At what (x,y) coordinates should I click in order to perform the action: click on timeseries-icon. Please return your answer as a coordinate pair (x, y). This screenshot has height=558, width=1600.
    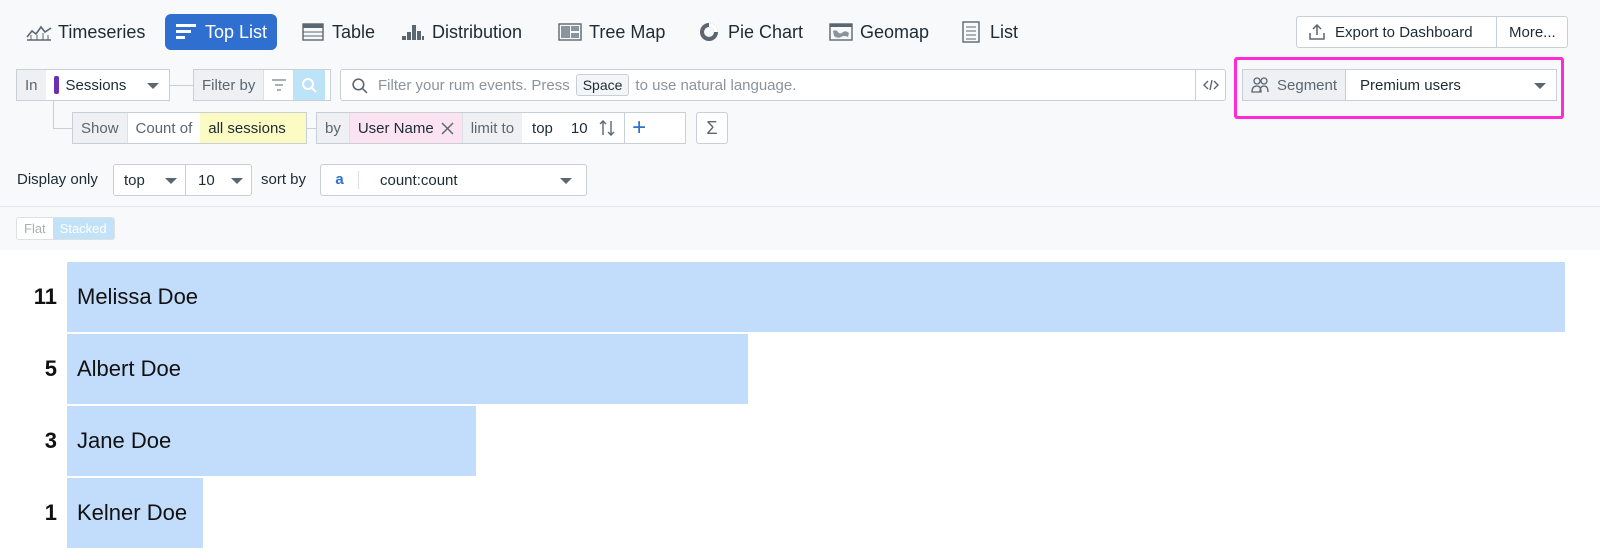
    Looking at the image, I should click on (39, 32).